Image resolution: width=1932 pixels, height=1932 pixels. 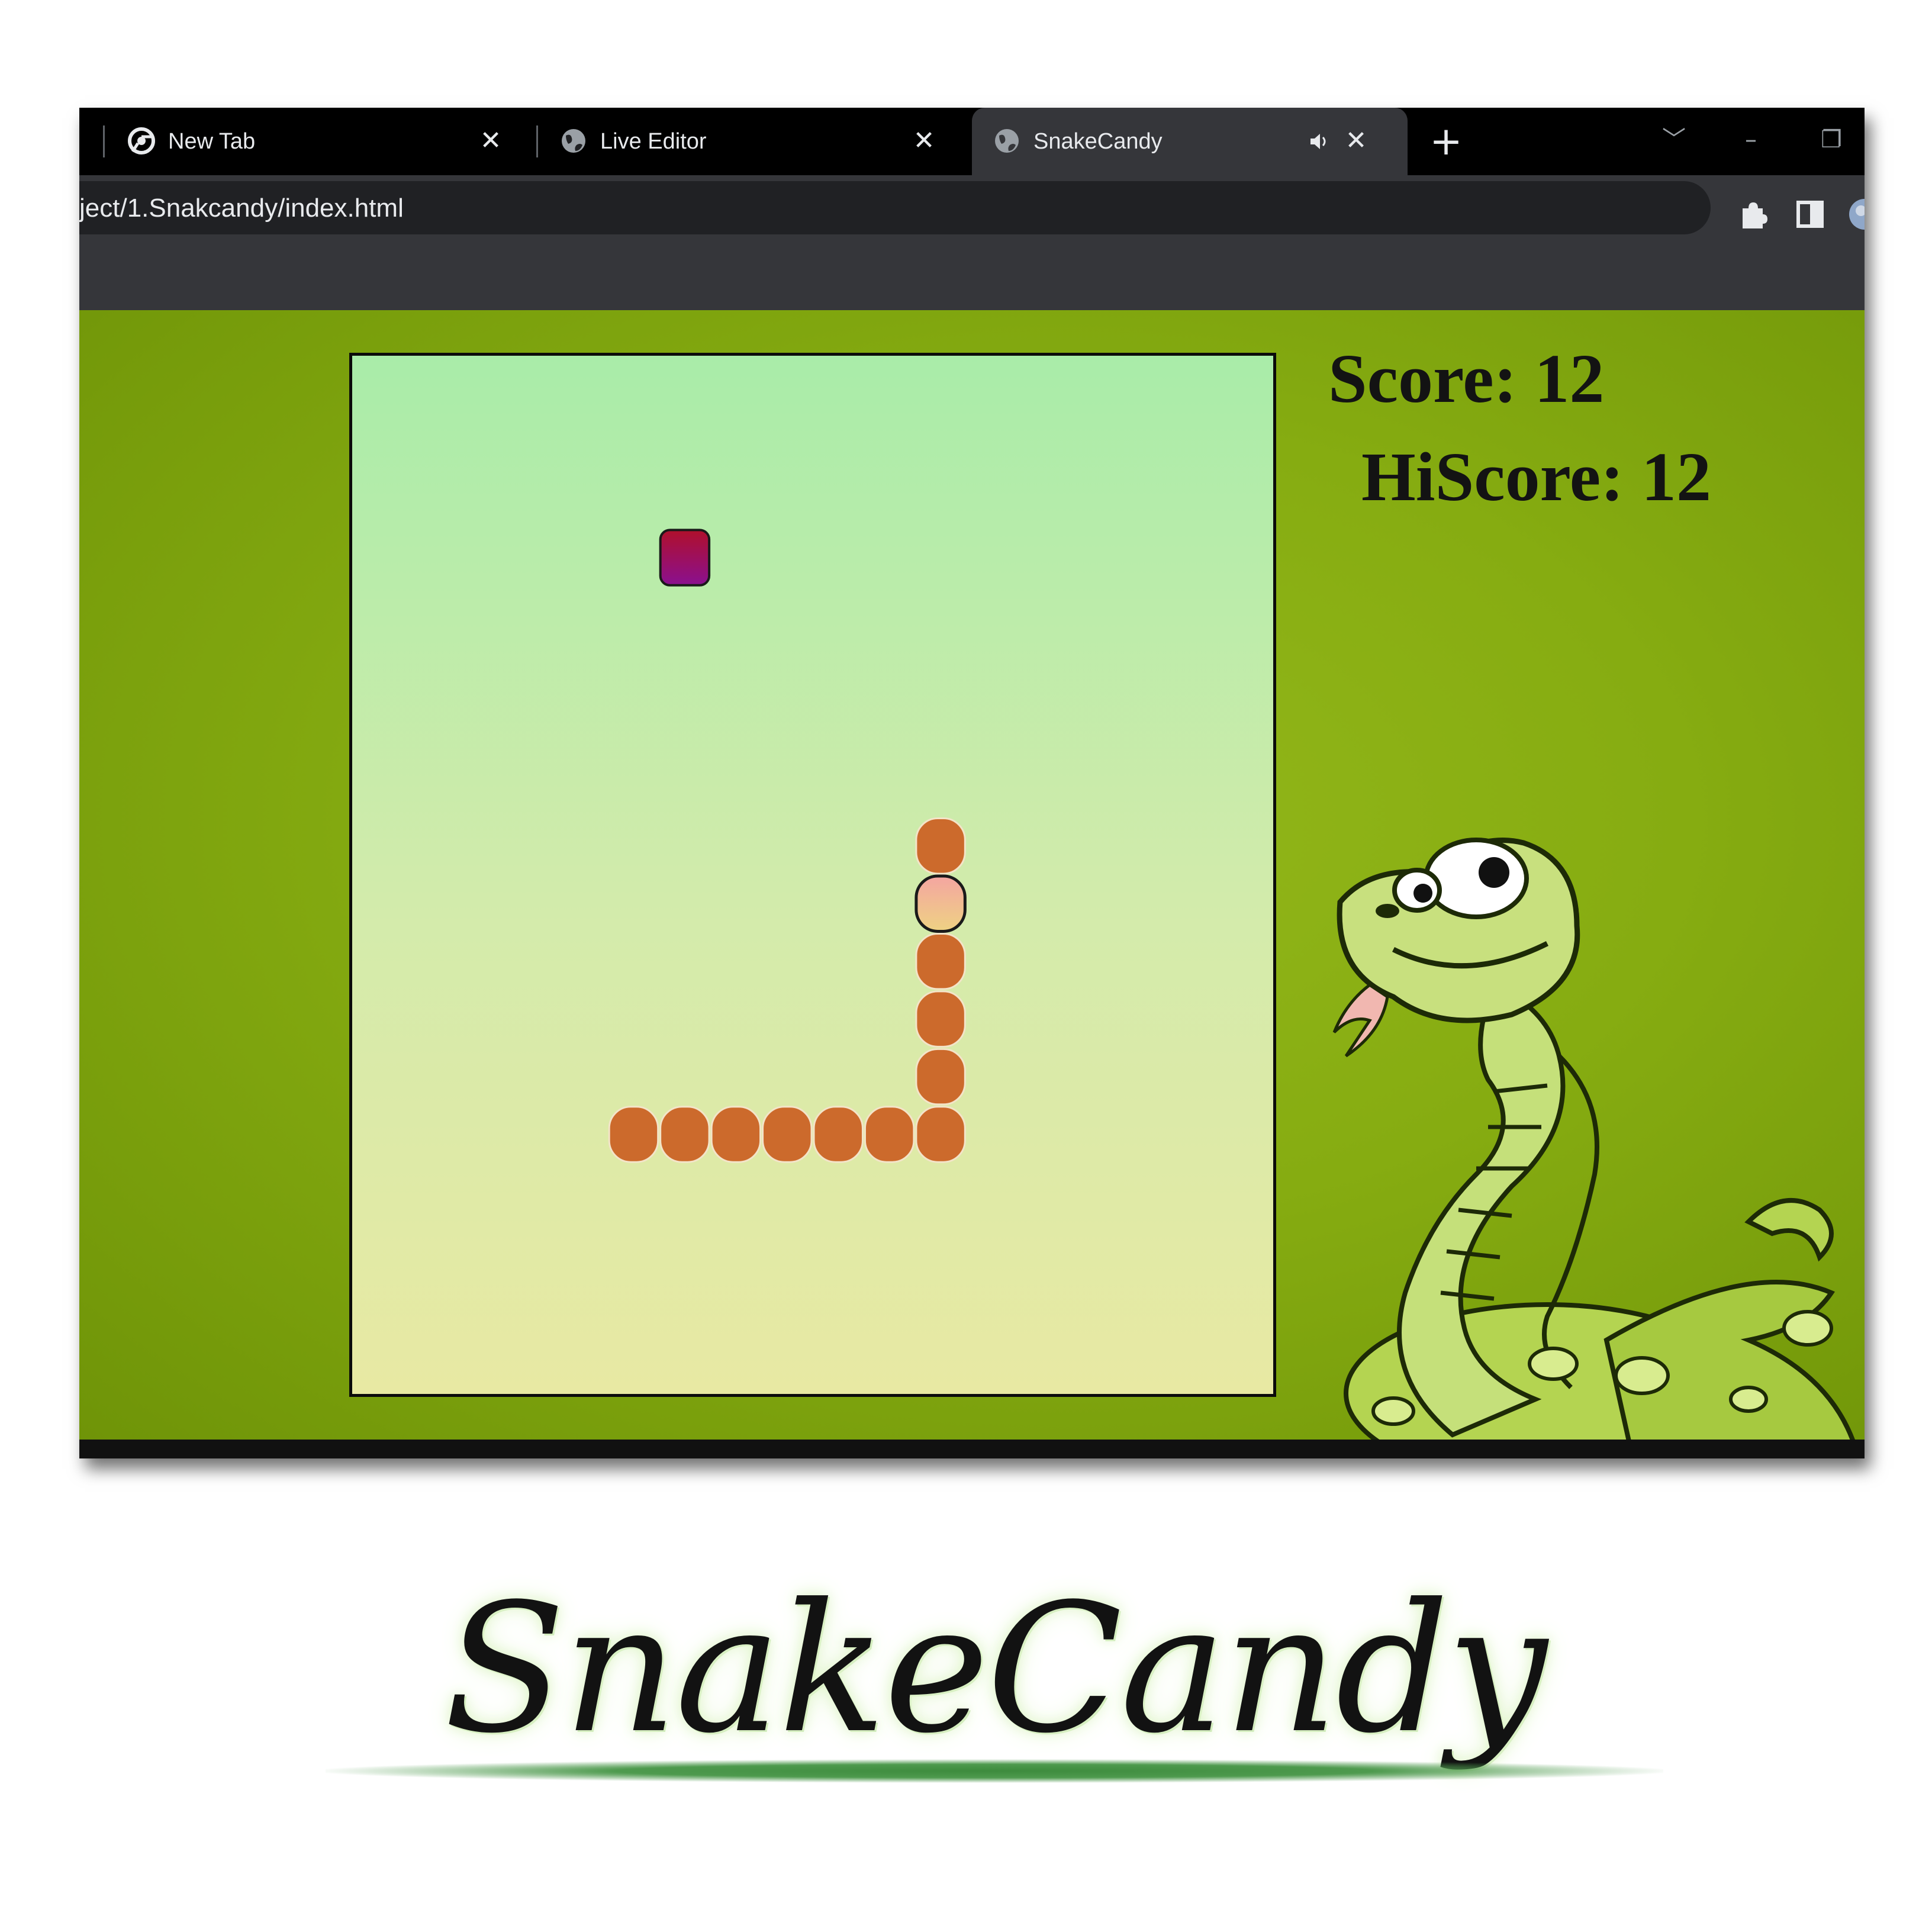 I want to click on side-panel-icon, so click(x=1810, y=214).